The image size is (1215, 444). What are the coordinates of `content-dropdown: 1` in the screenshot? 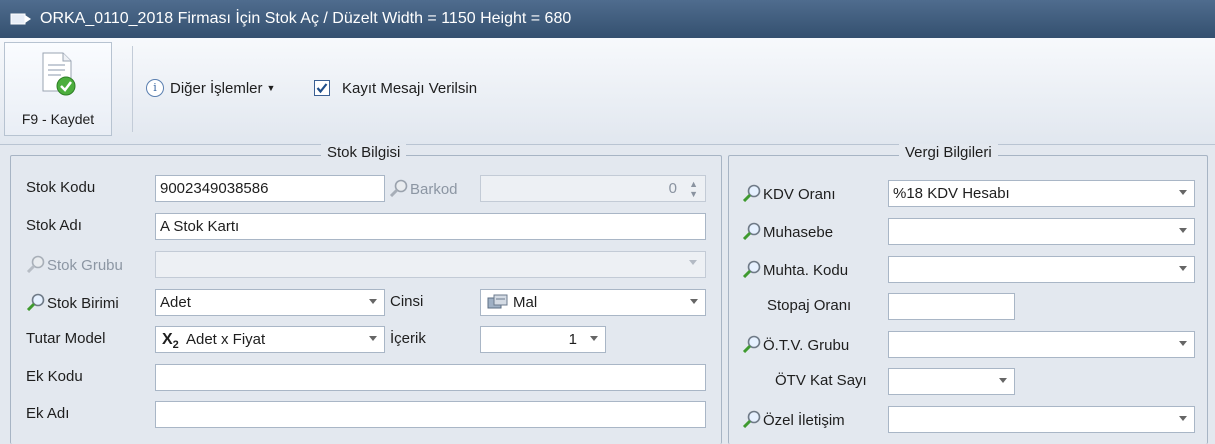 It's located at (543, 339).